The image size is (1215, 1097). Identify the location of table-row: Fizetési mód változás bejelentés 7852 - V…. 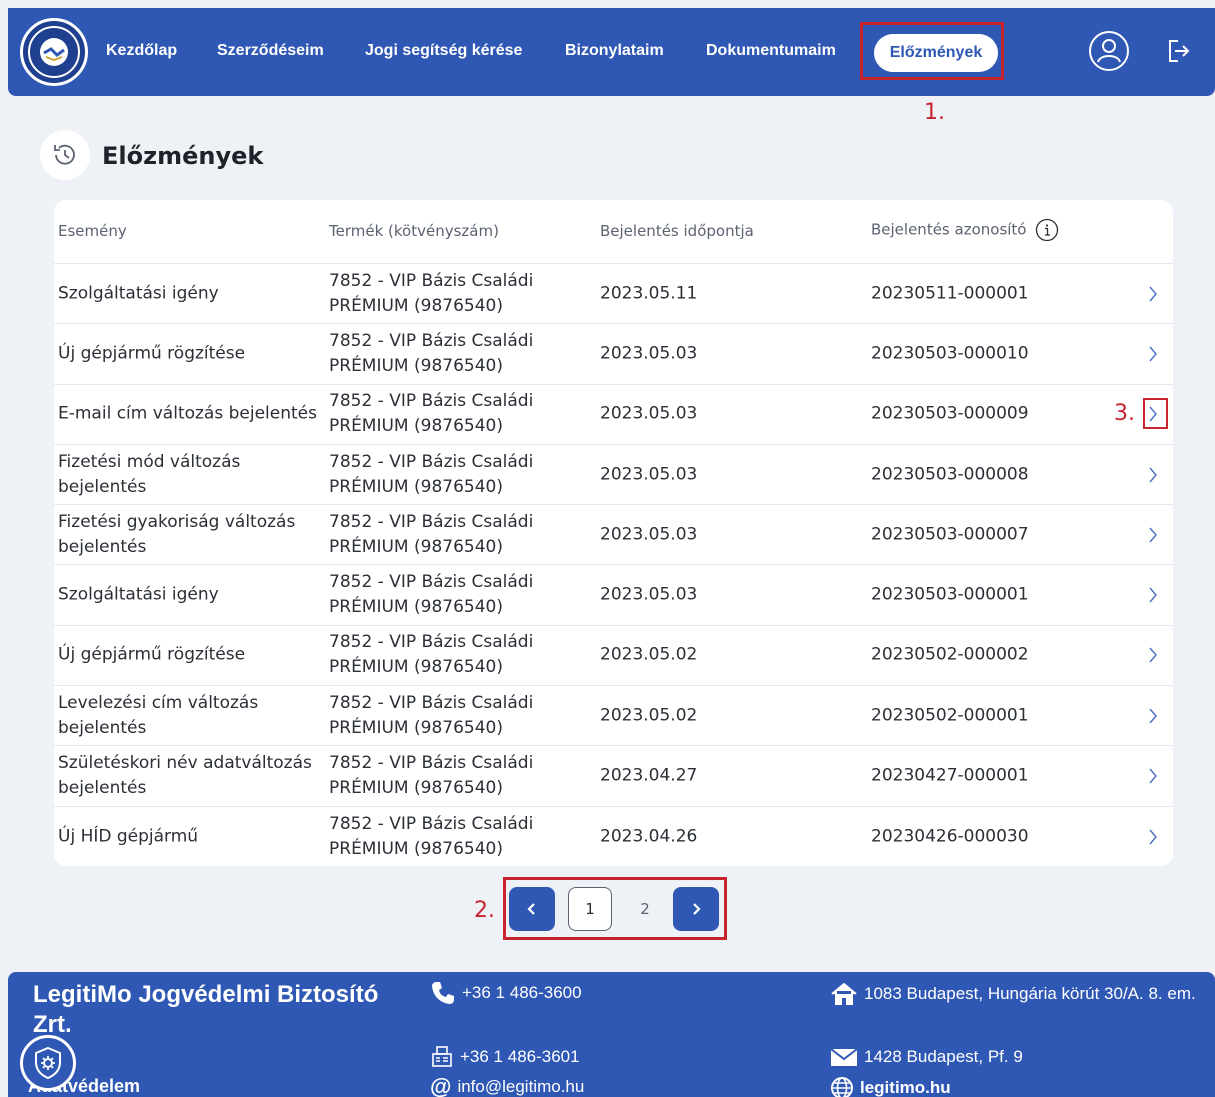
(613, 475).